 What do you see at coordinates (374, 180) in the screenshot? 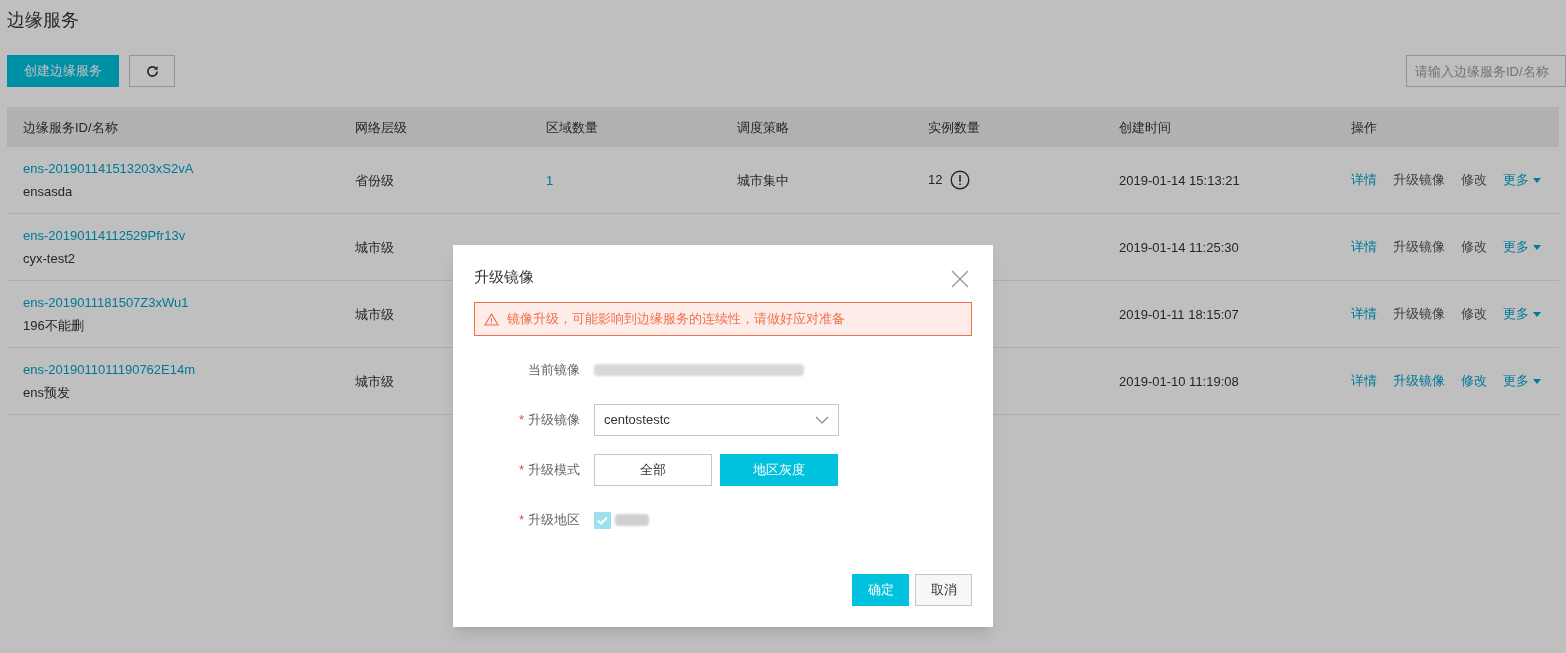
I see `network-level: 省份级` at bounding box center [374, 180].